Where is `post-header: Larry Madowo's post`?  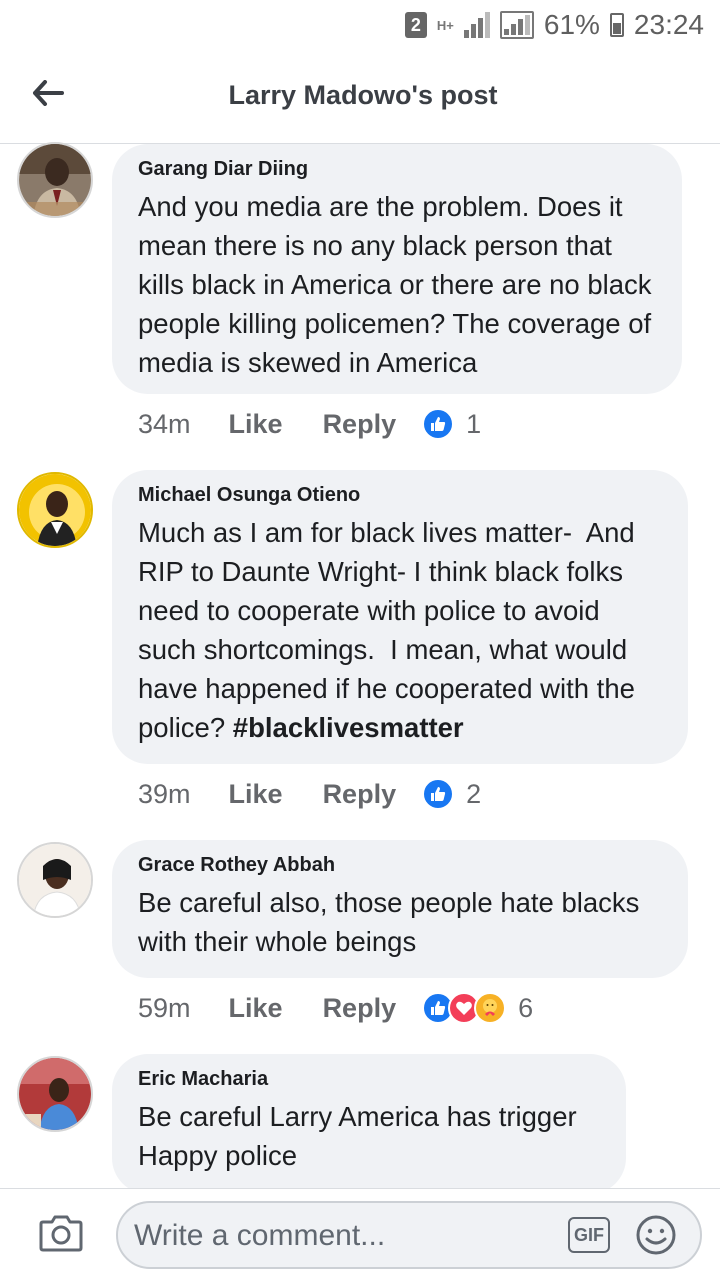
post-header: Larry Madowo's post is located at coordinates (360, 97).